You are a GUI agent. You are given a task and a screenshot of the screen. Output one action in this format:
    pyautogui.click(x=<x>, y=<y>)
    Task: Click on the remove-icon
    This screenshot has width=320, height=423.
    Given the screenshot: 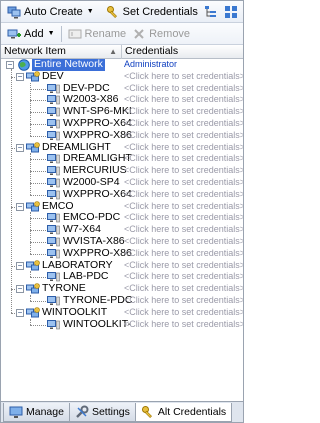 What is the action you would take?
    pyautogui.click(x=139, y=34)
    